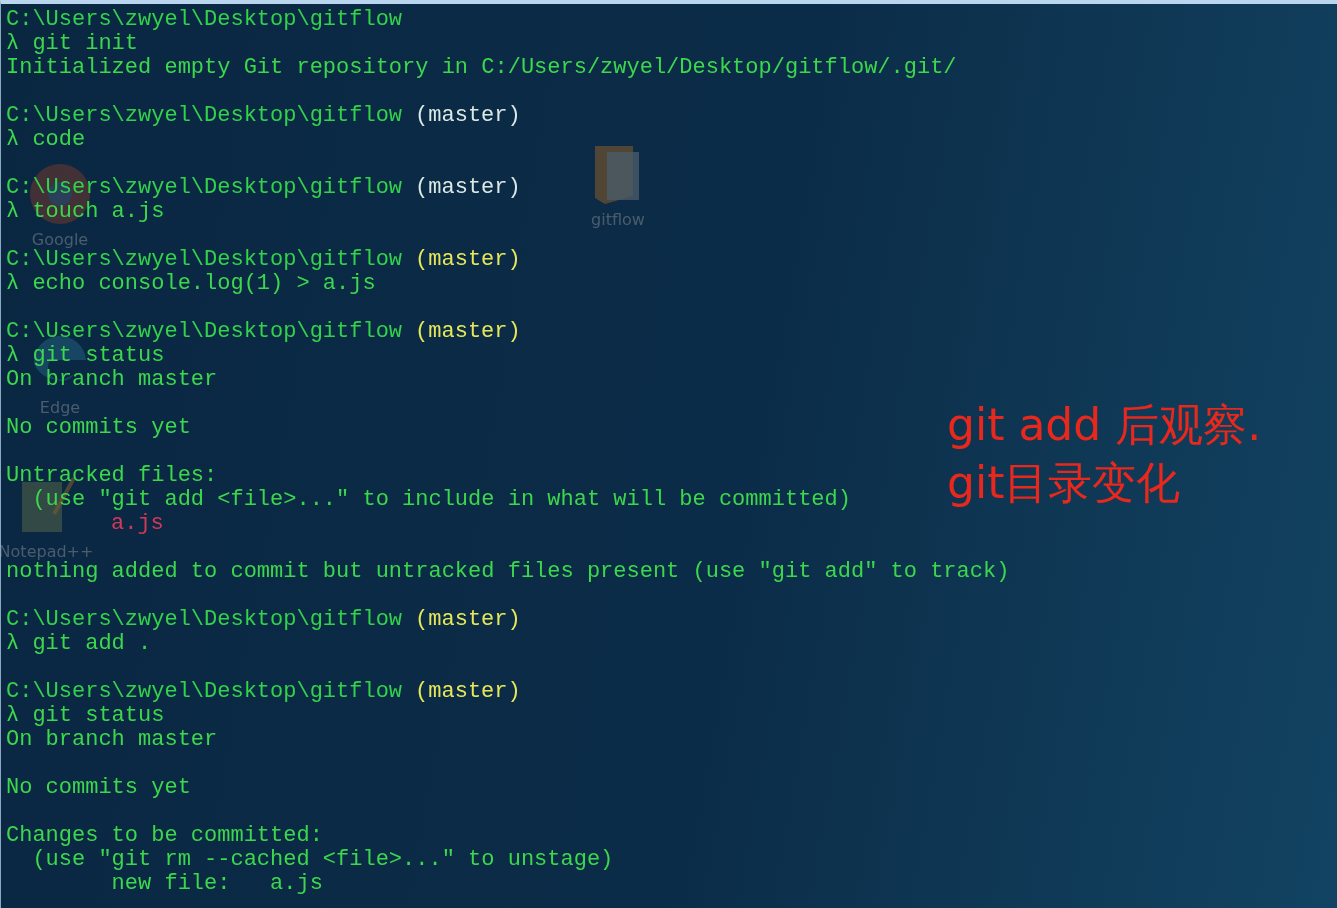 This screenshot has width=1337, height=908. What do you see at coordinates (441, 500) in the screenshot?
I see `output-line: (use "git add <file>..." to include in what will be committed)` at bounding box center [441, 500].